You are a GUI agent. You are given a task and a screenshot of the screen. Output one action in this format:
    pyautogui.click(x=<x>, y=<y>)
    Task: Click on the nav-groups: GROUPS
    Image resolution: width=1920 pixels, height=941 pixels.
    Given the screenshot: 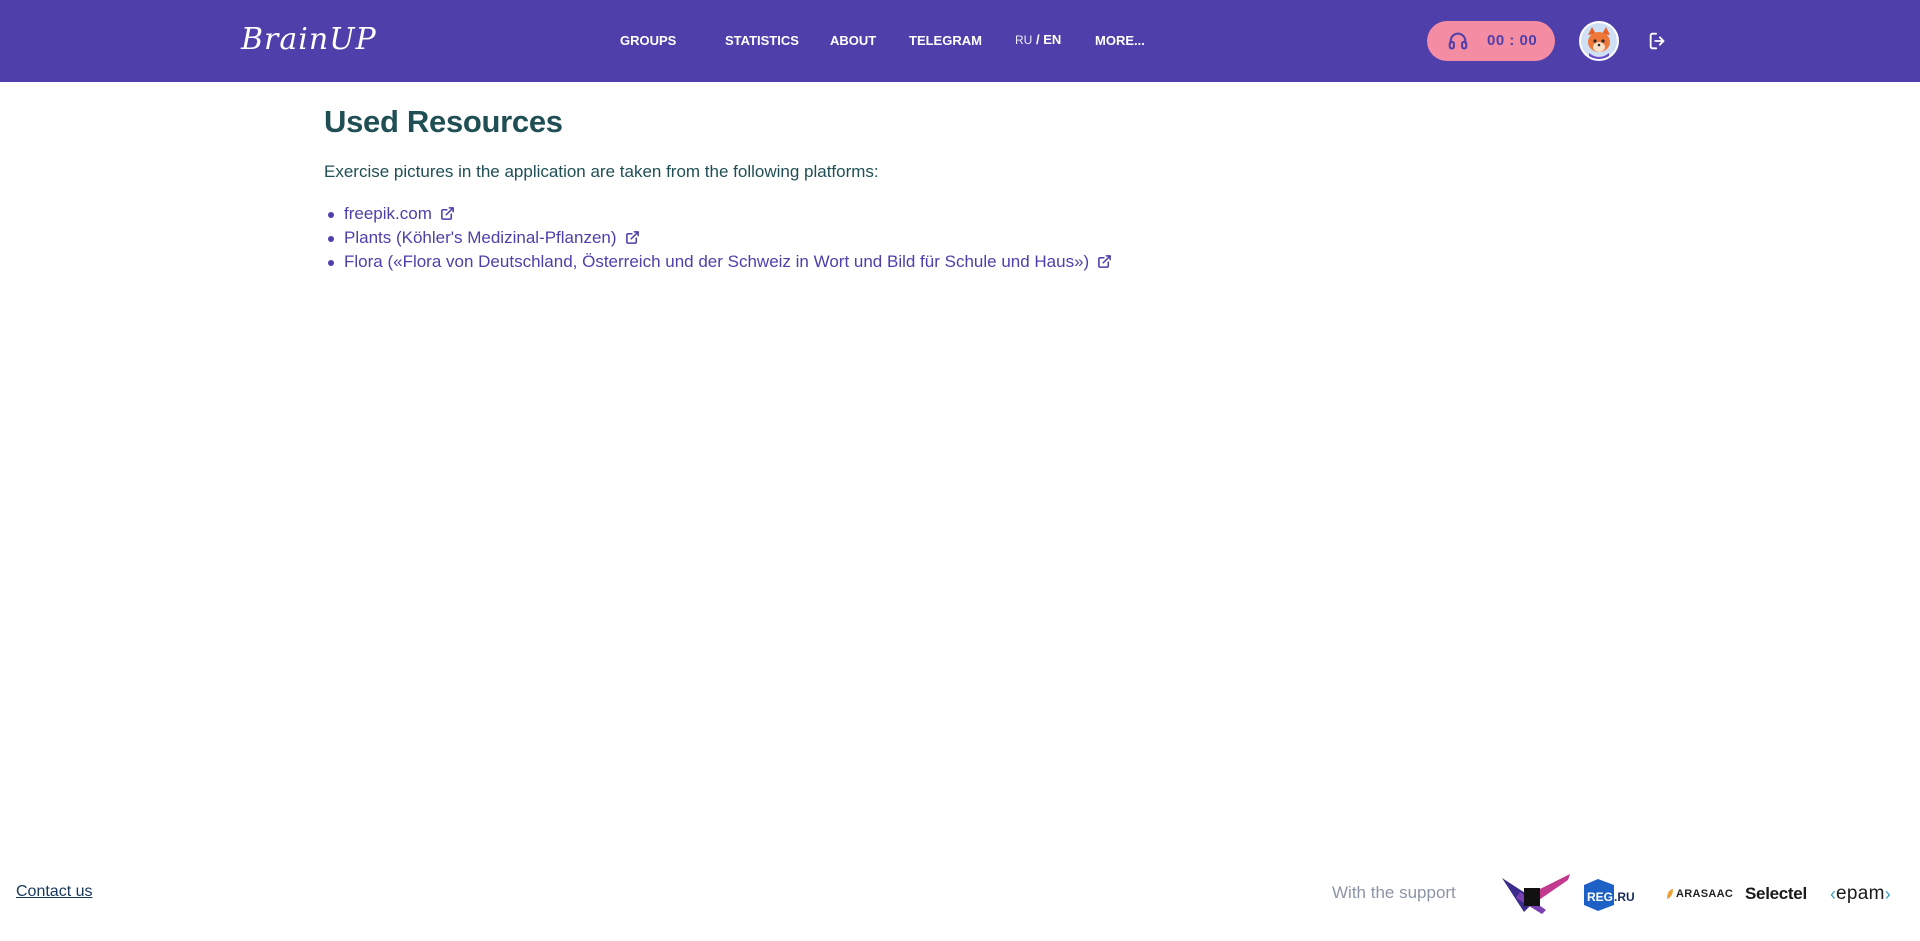 What is the action you would take?
    pyautogui.click(x=648, y=40)
    